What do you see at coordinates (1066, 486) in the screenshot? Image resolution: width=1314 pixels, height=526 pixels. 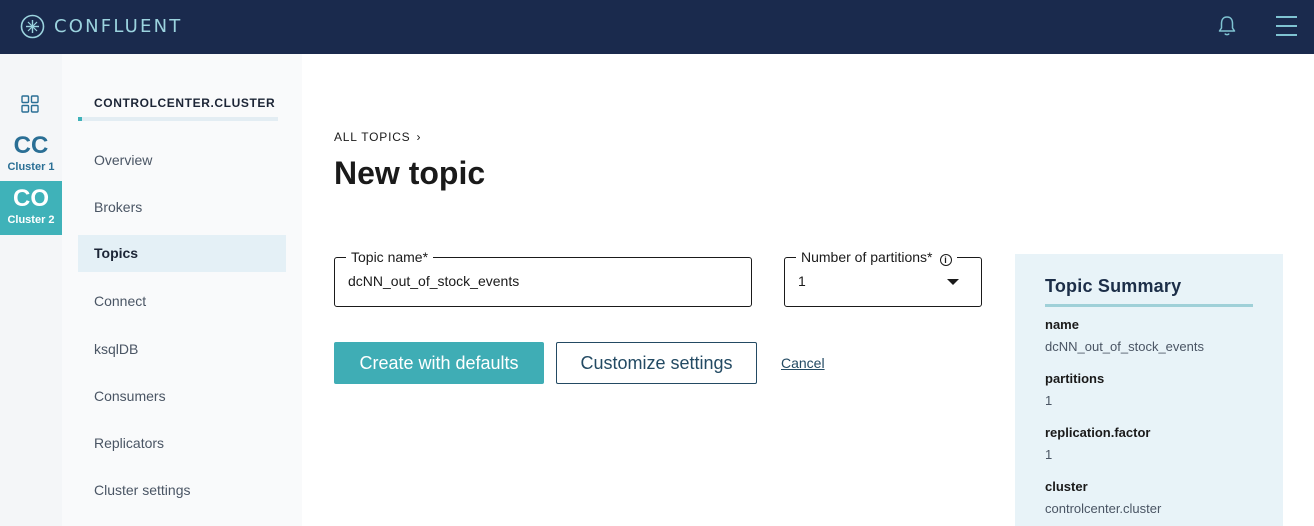 I see `summary-key: cluster` at bounding box center [1066, 486].